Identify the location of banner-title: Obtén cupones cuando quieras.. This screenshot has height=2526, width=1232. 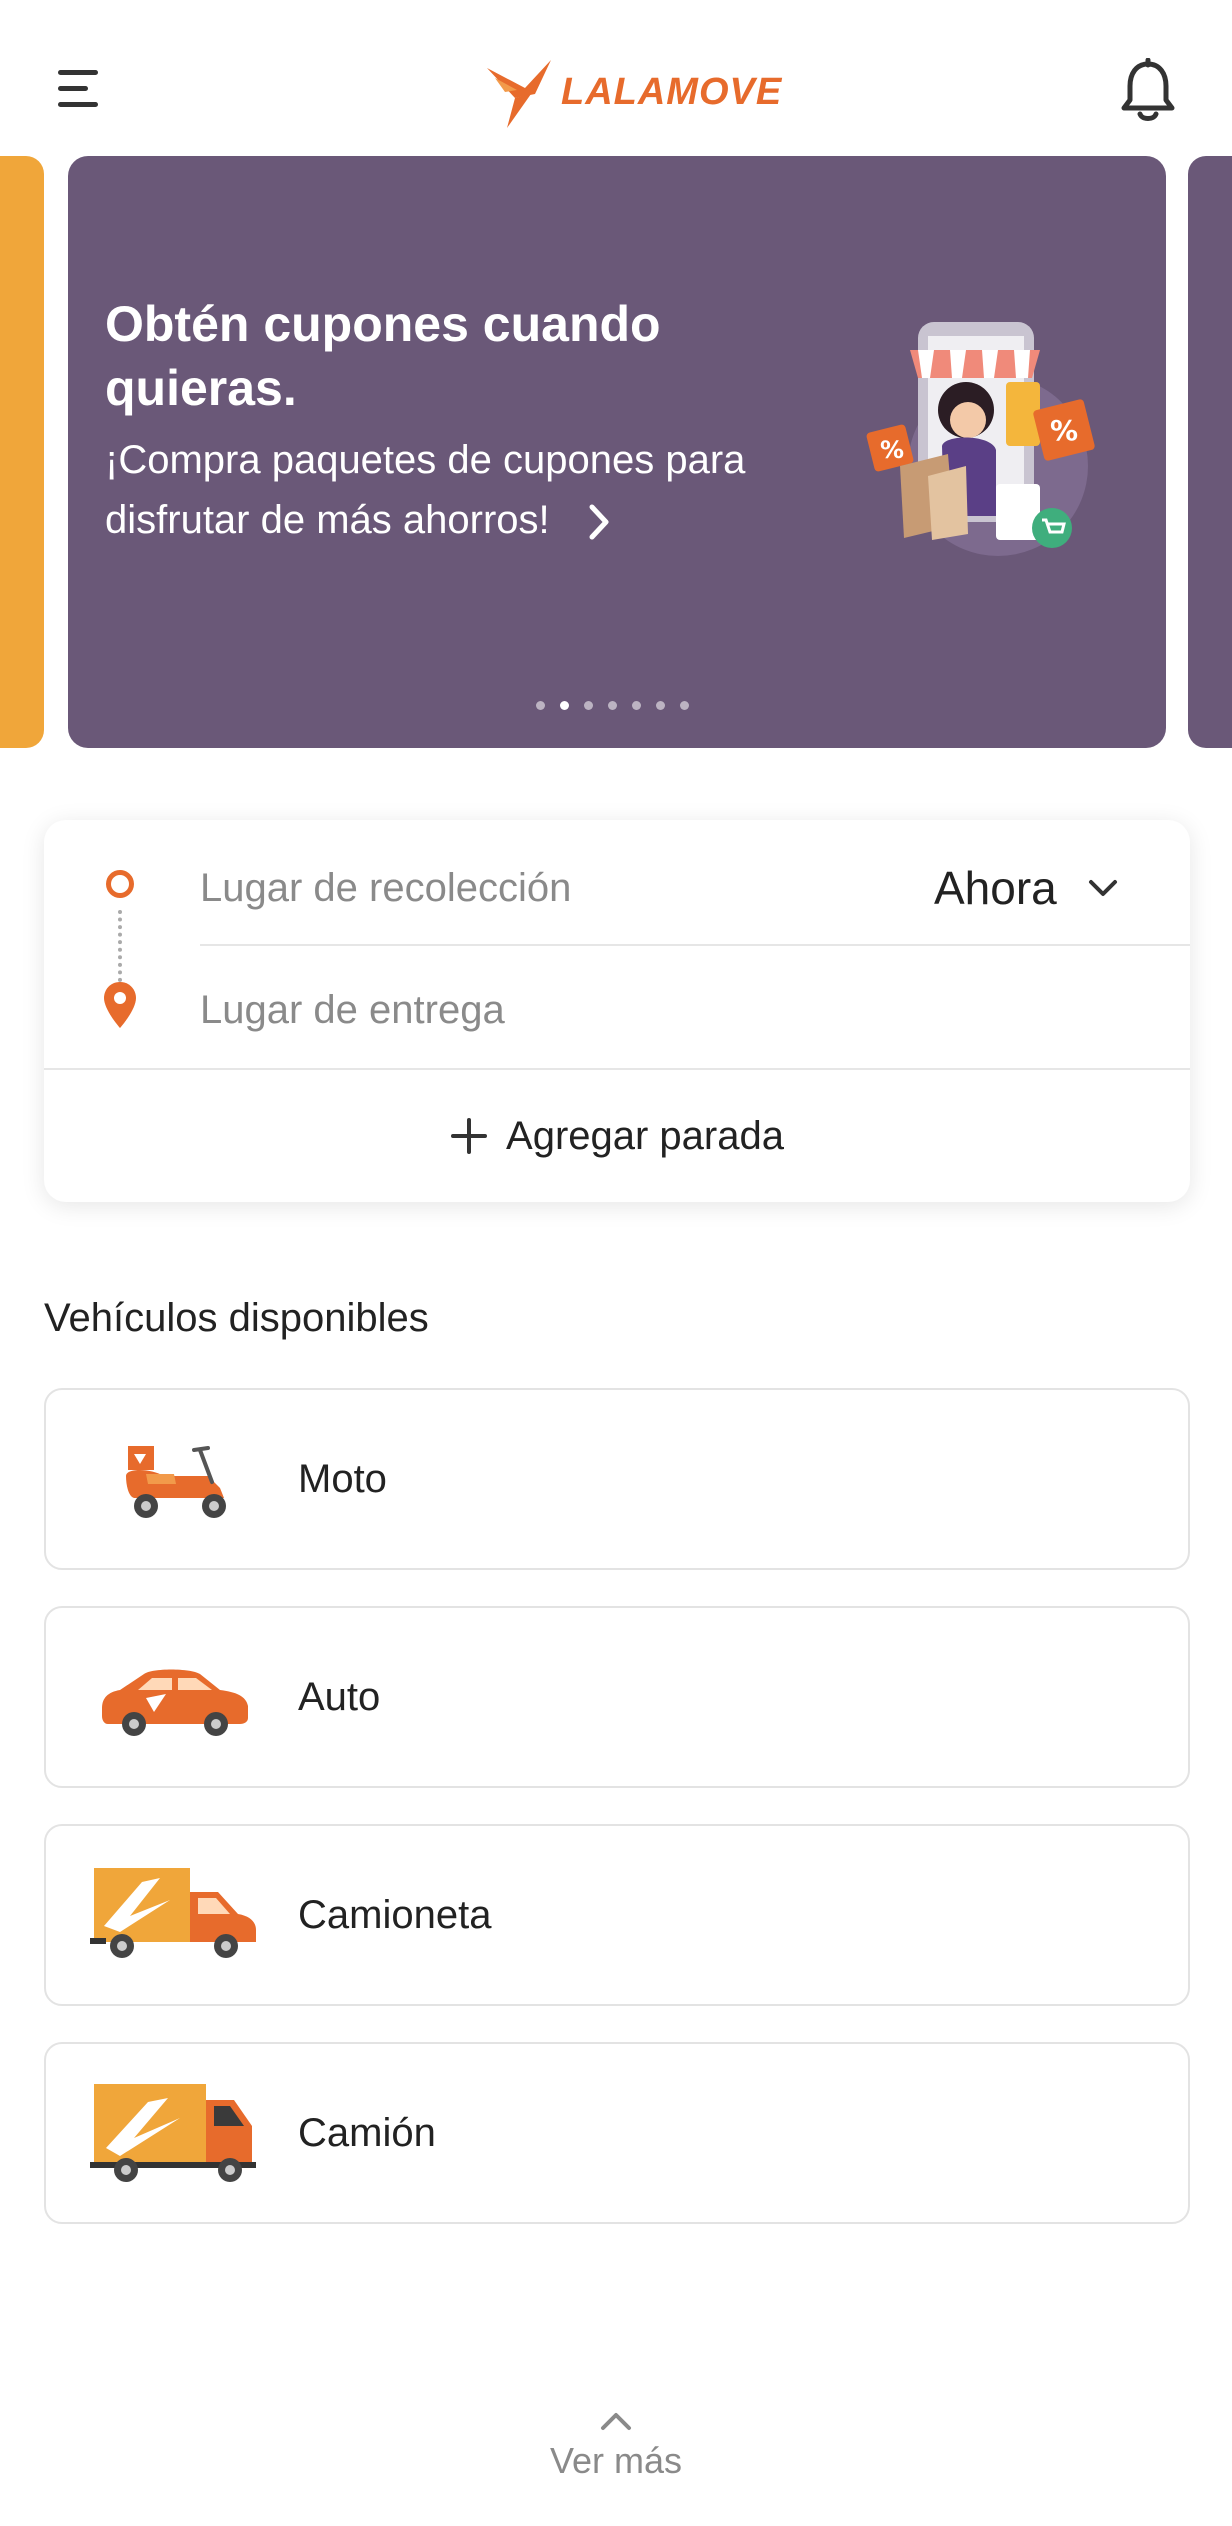
(383, 356).